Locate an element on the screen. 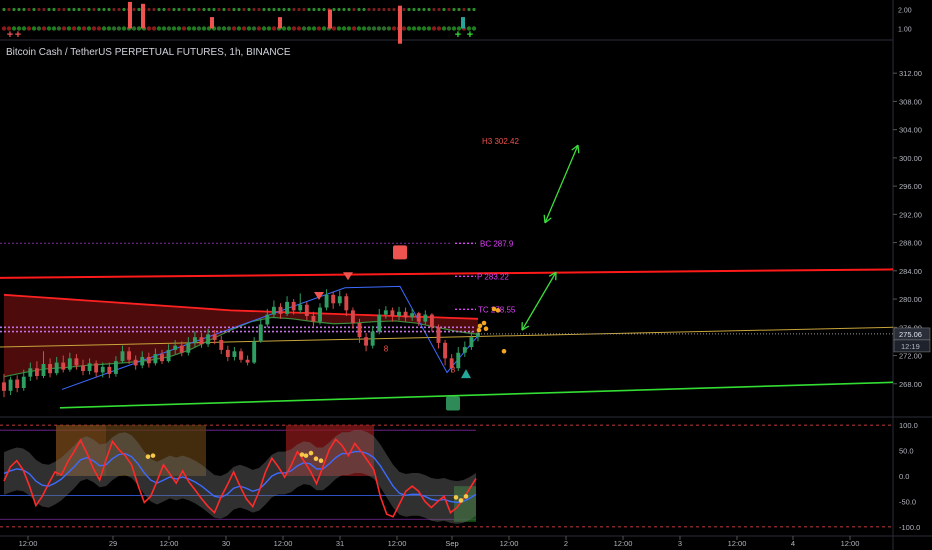 The height and width of the screenshot is (550, 932). trend-line-green is located at coordinates (476, 395).